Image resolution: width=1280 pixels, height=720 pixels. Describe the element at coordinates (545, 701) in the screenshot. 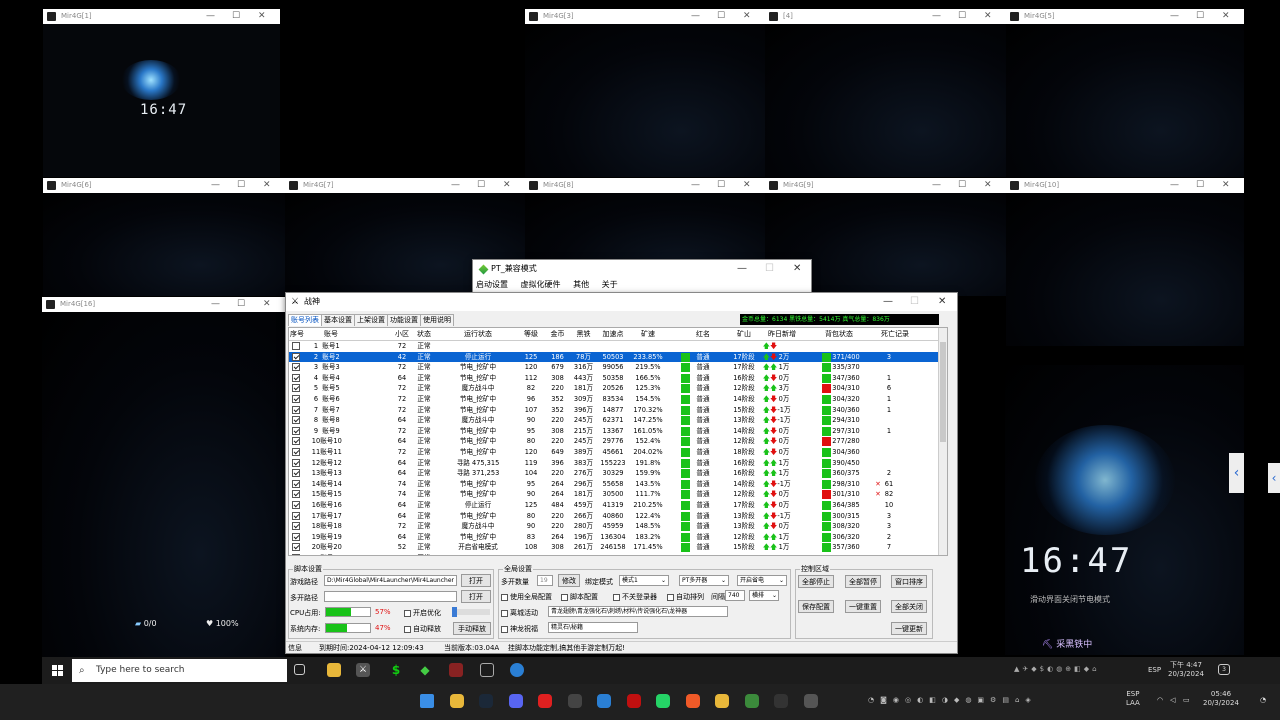

I see `youtube-icon` at that location.